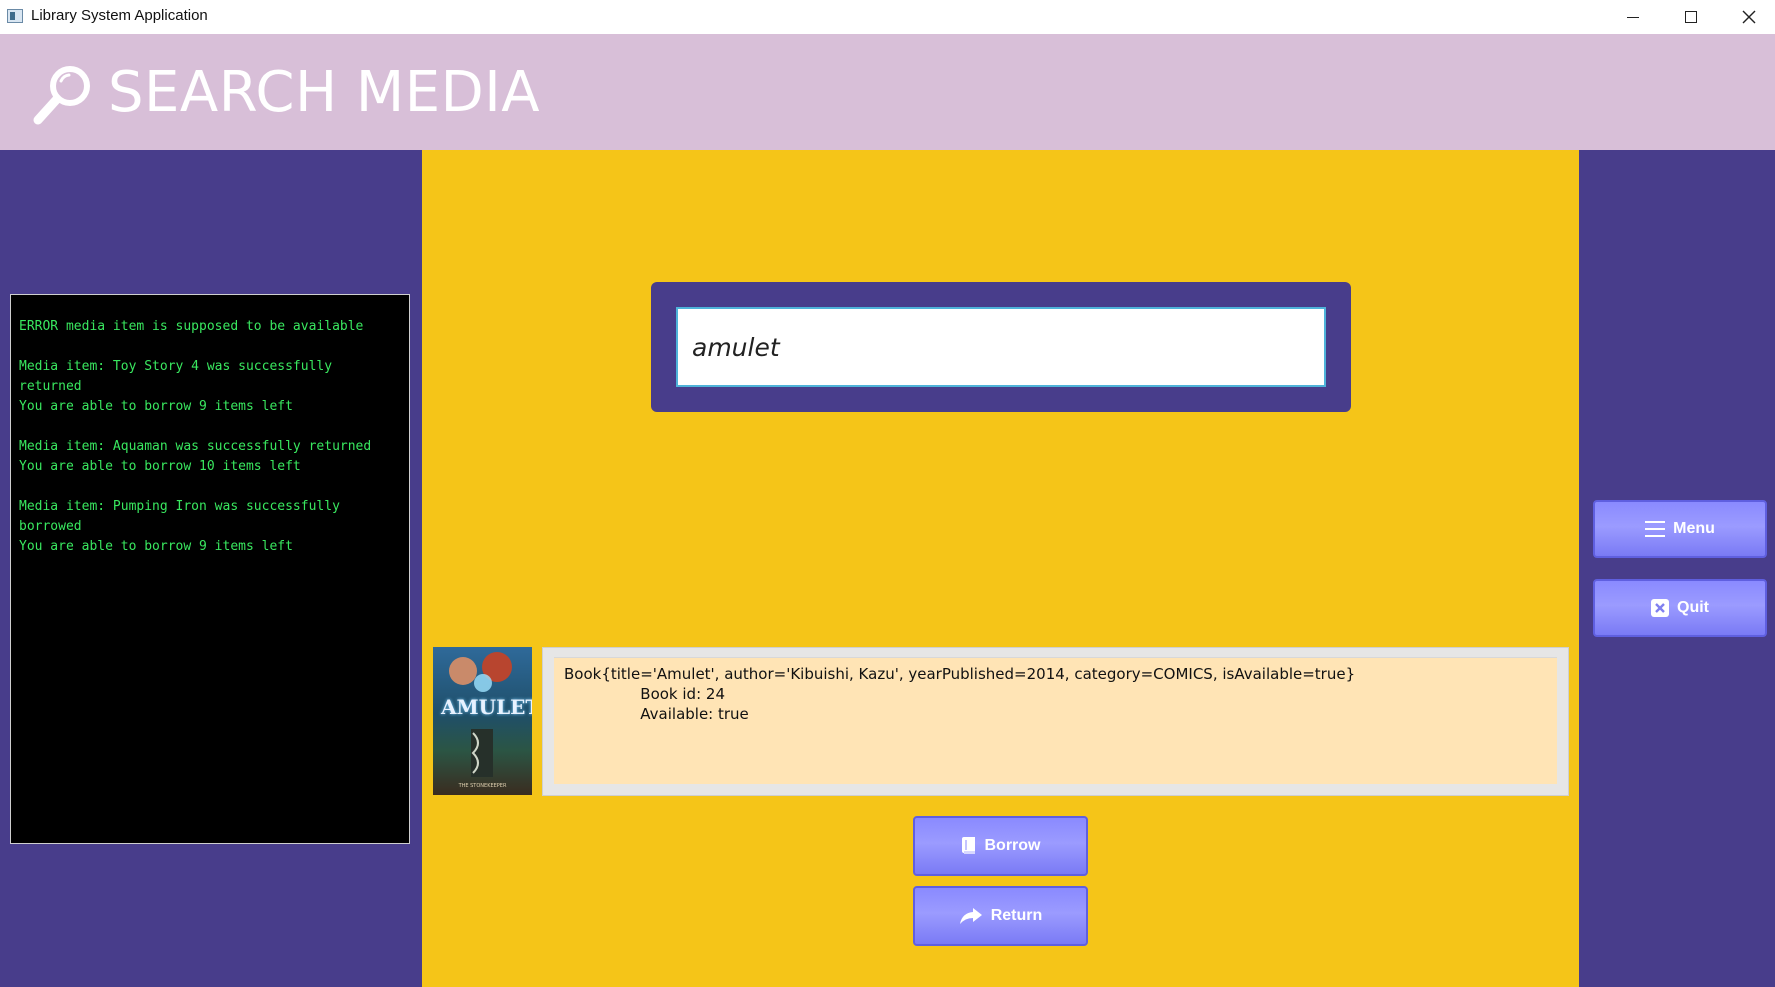  Describe the element at coordinates (1012, 845) in the screenshot. I see `borrow-button-label: Borrow` at that location.